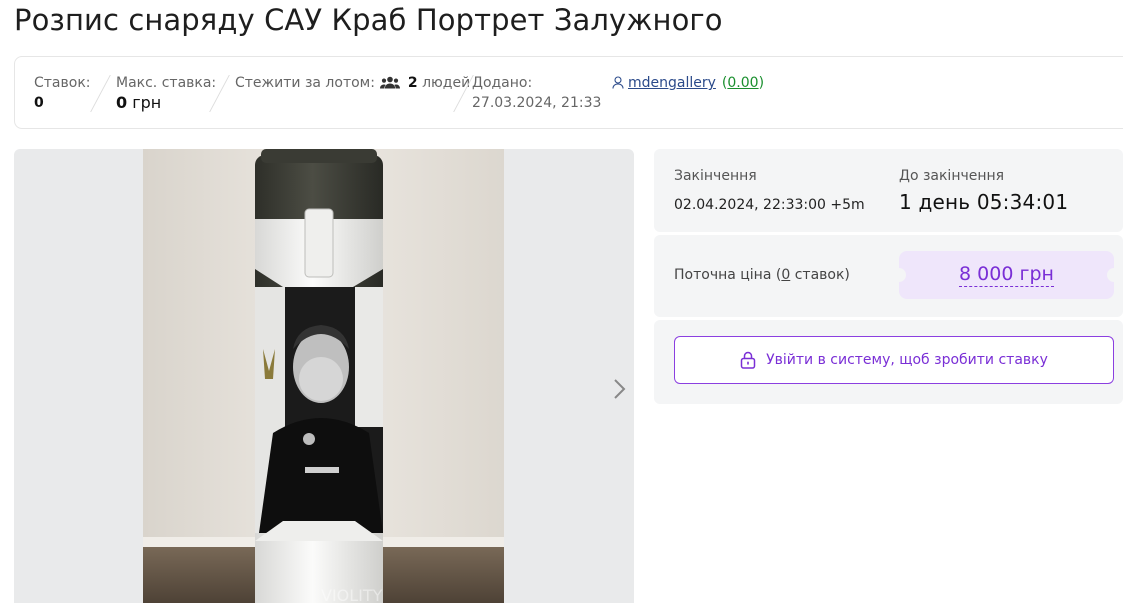  I want to click on max-bid-label: Макс. ставка:, so click(166, 83).